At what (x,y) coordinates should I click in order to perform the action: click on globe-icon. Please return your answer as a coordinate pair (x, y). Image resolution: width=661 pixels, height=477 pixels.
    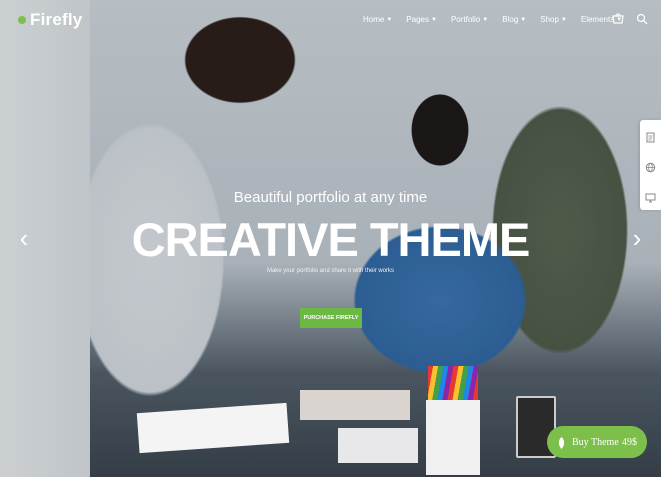
    Looking at the image, I should click on (650, 166).